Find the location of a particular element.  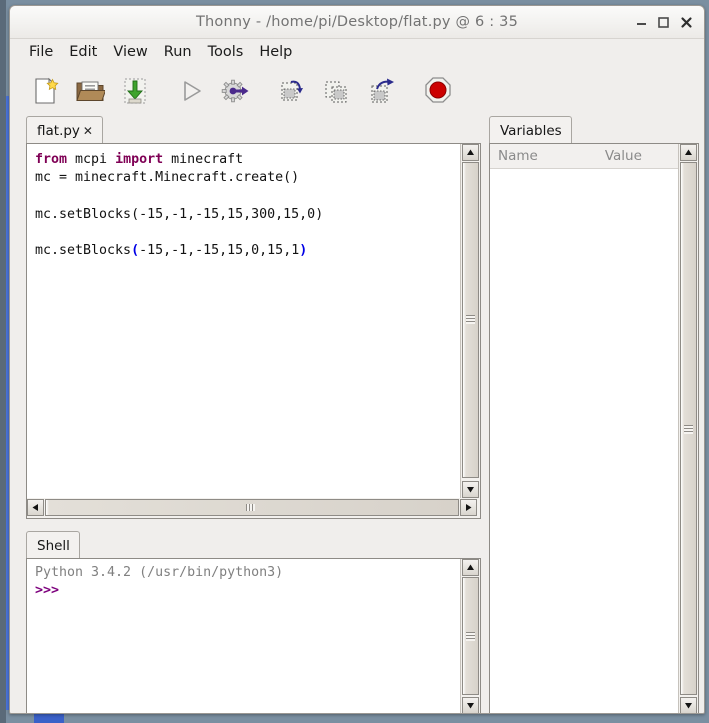

toolbar is located at coordinates (357, 91).